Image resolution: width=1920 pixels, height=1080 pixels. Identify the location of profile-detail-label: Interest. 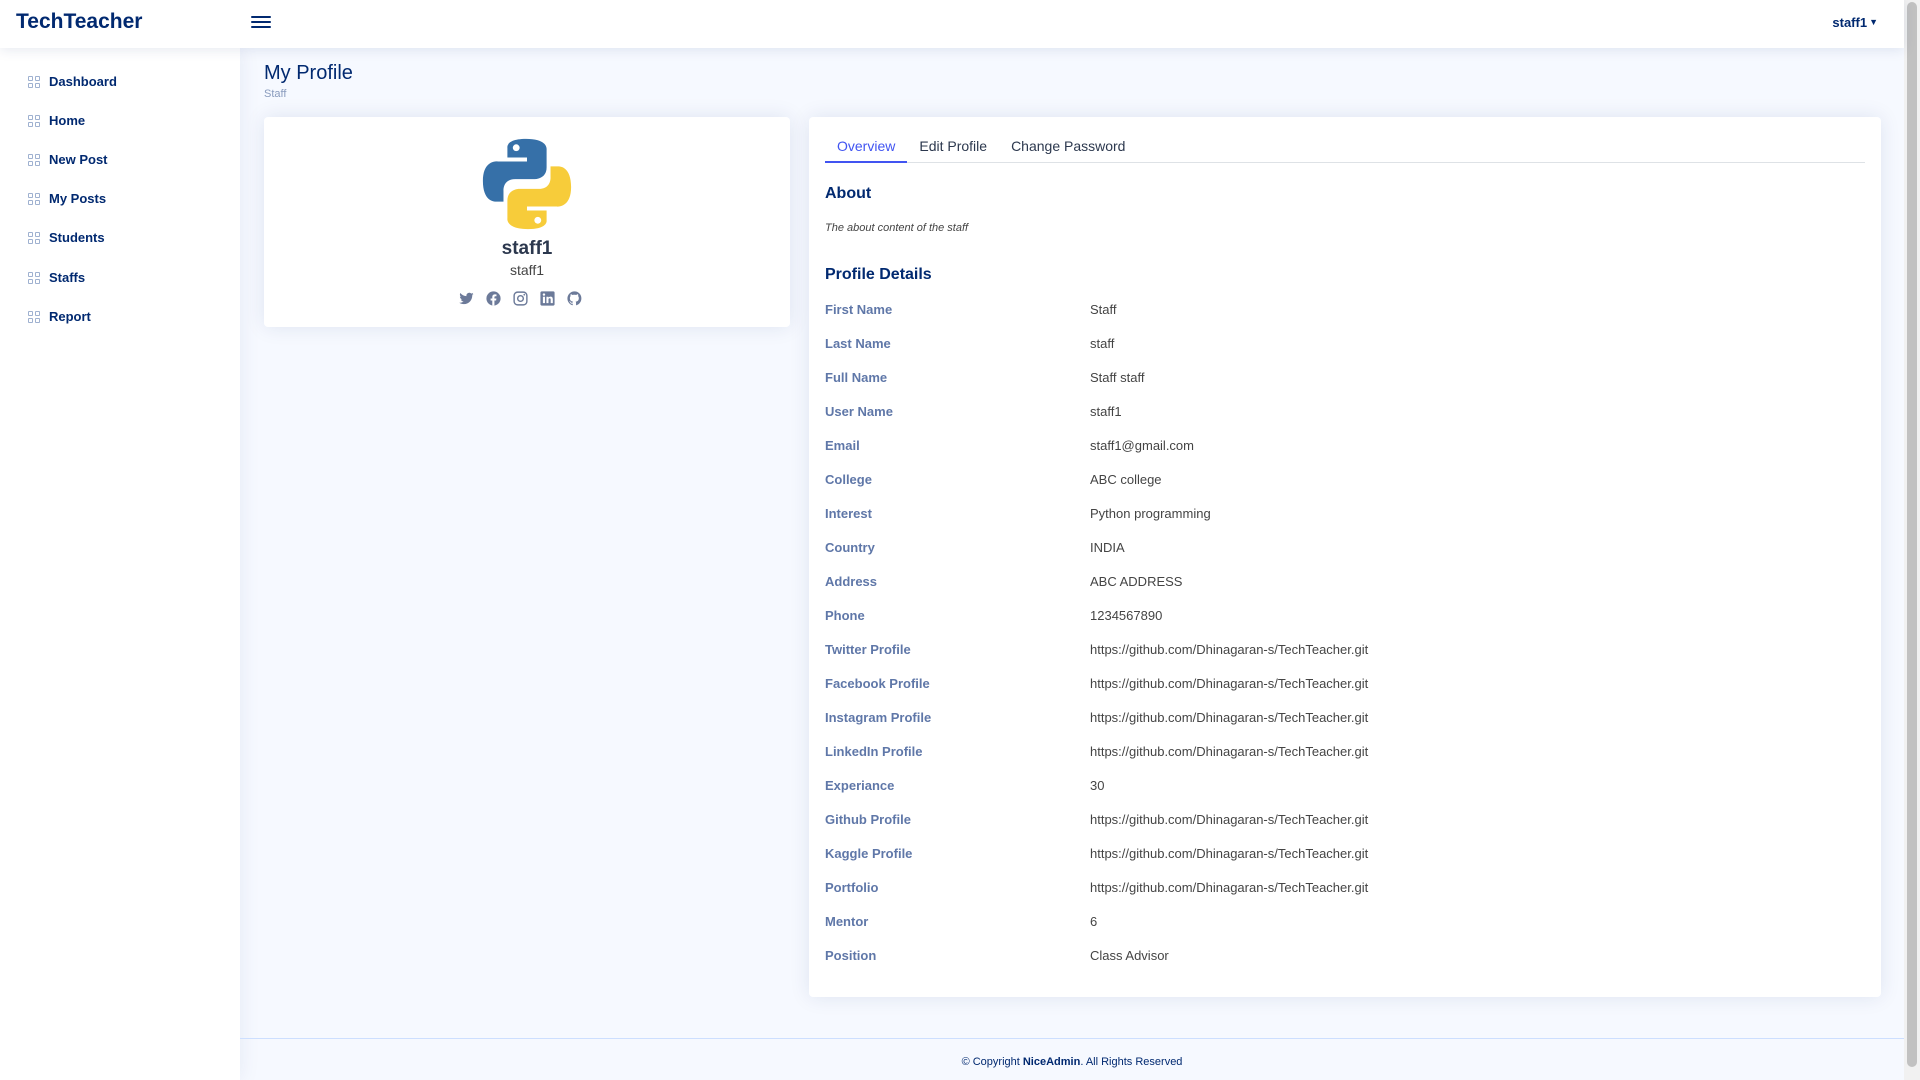
(848, 513).